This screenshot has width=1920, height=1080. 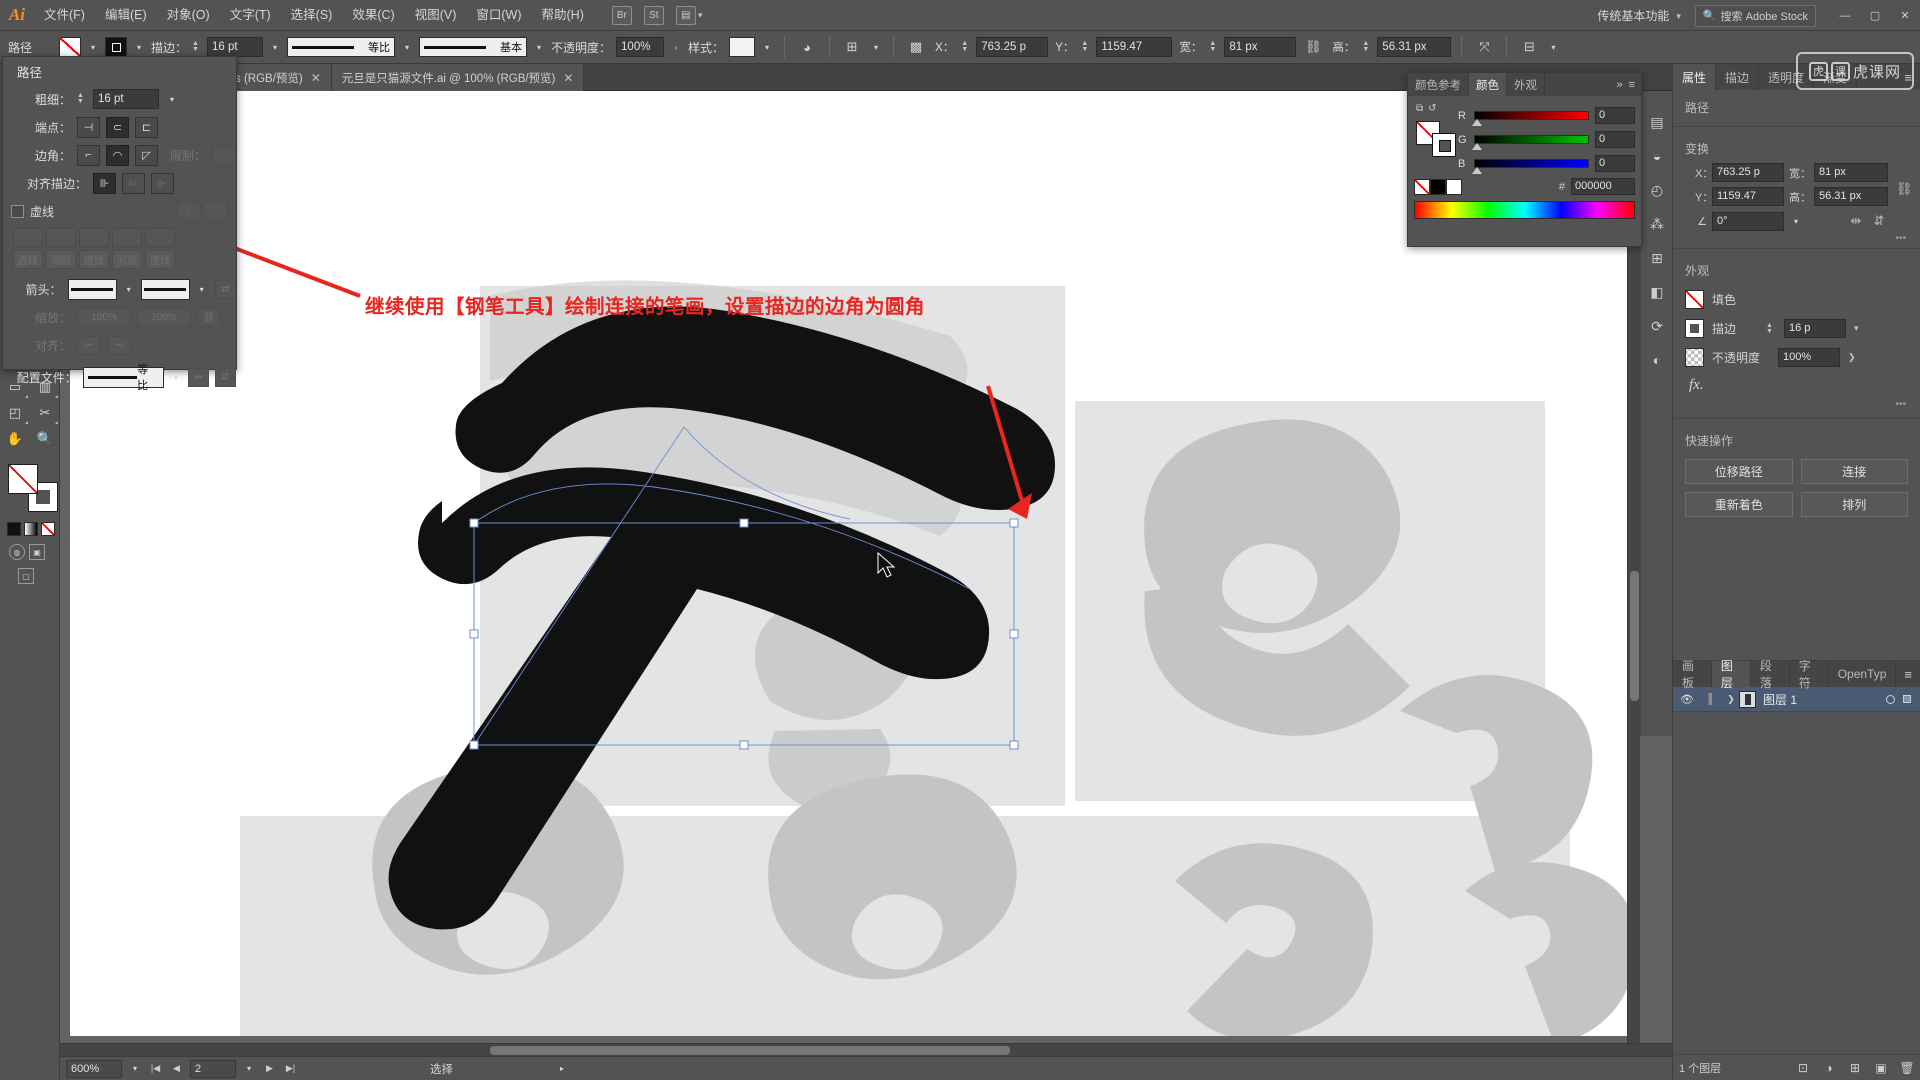 I want to click on unlink-icon: ⛓, so click(x=1904, y=189).